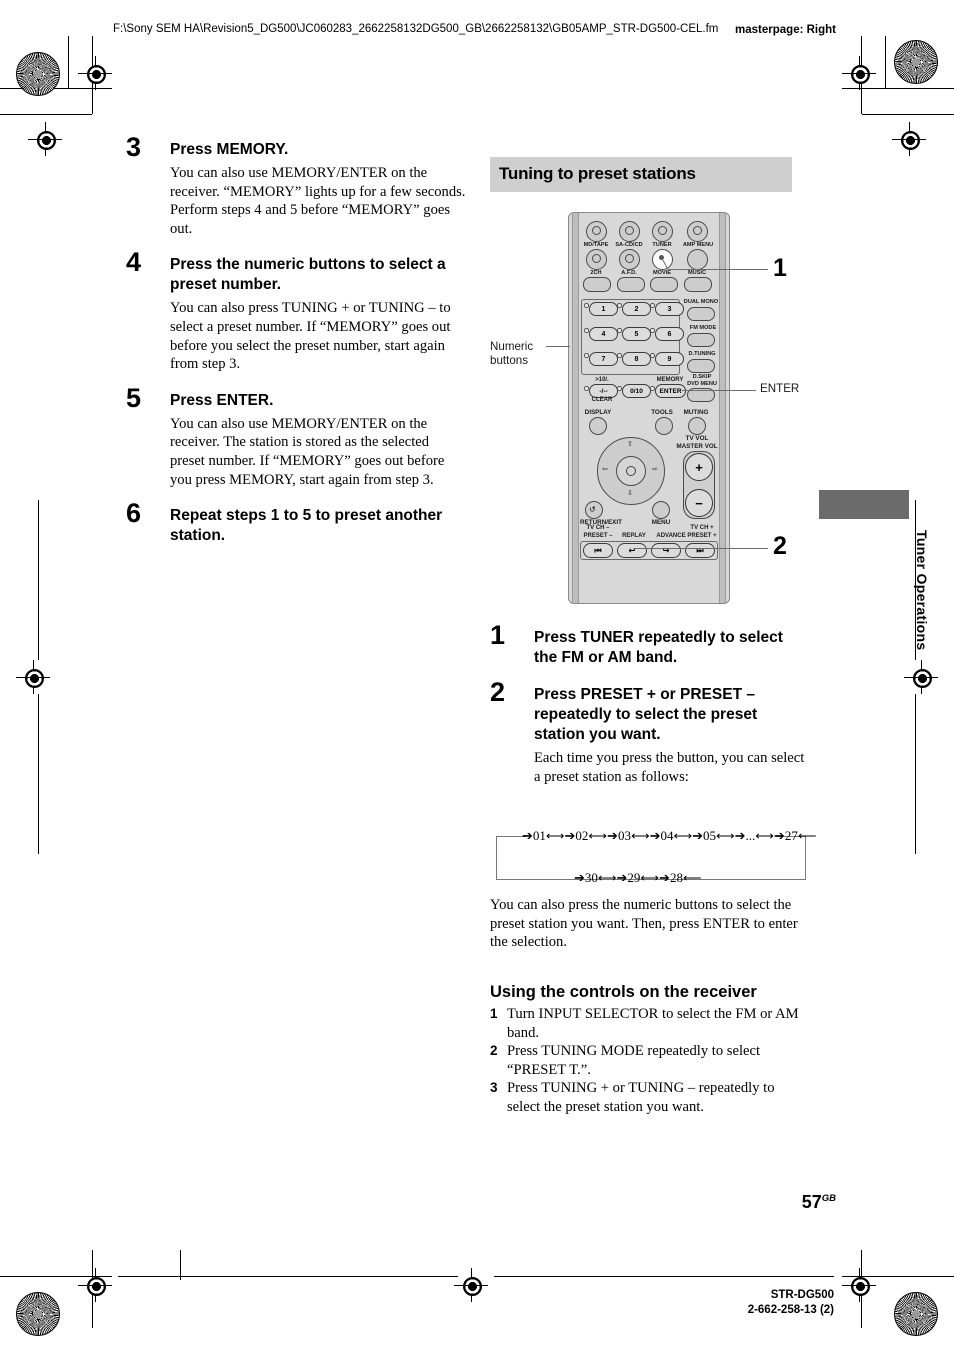  What do you see at coordinates (603, 334) in the screenshot?
I see `remote-key-4: 4` at bounding box center [603, 334].